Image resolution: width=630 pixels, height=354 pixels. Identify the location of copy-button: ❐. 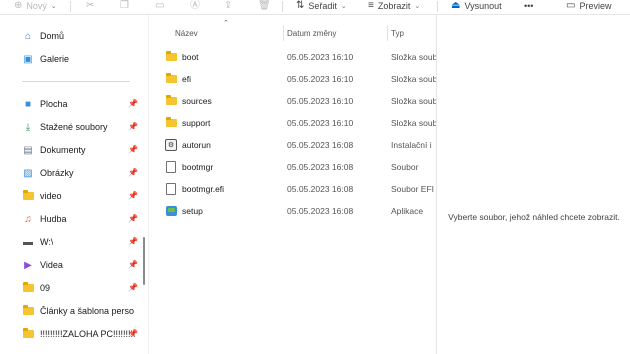
(124, 6).